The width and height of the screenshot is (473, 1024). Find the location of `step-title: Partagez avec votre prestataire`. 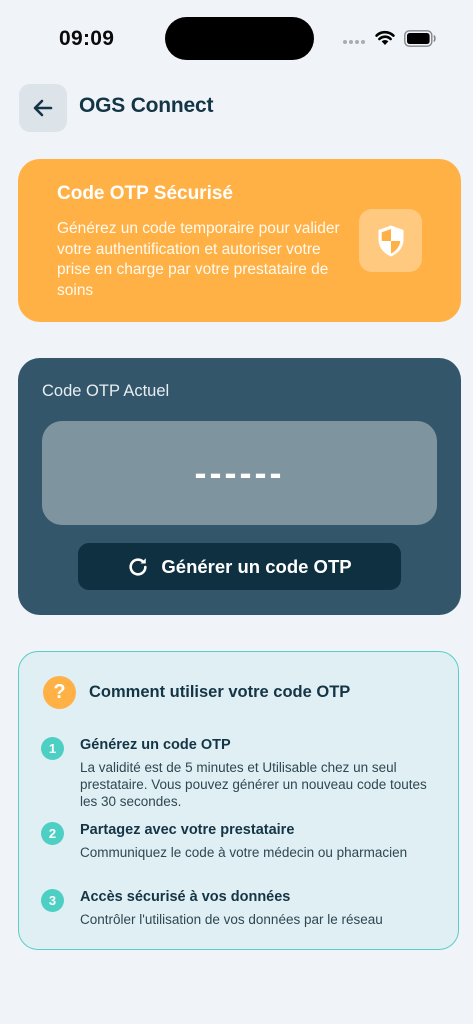

step-title: Partagez avec votre prestataire is located at coordinates (187, 830).